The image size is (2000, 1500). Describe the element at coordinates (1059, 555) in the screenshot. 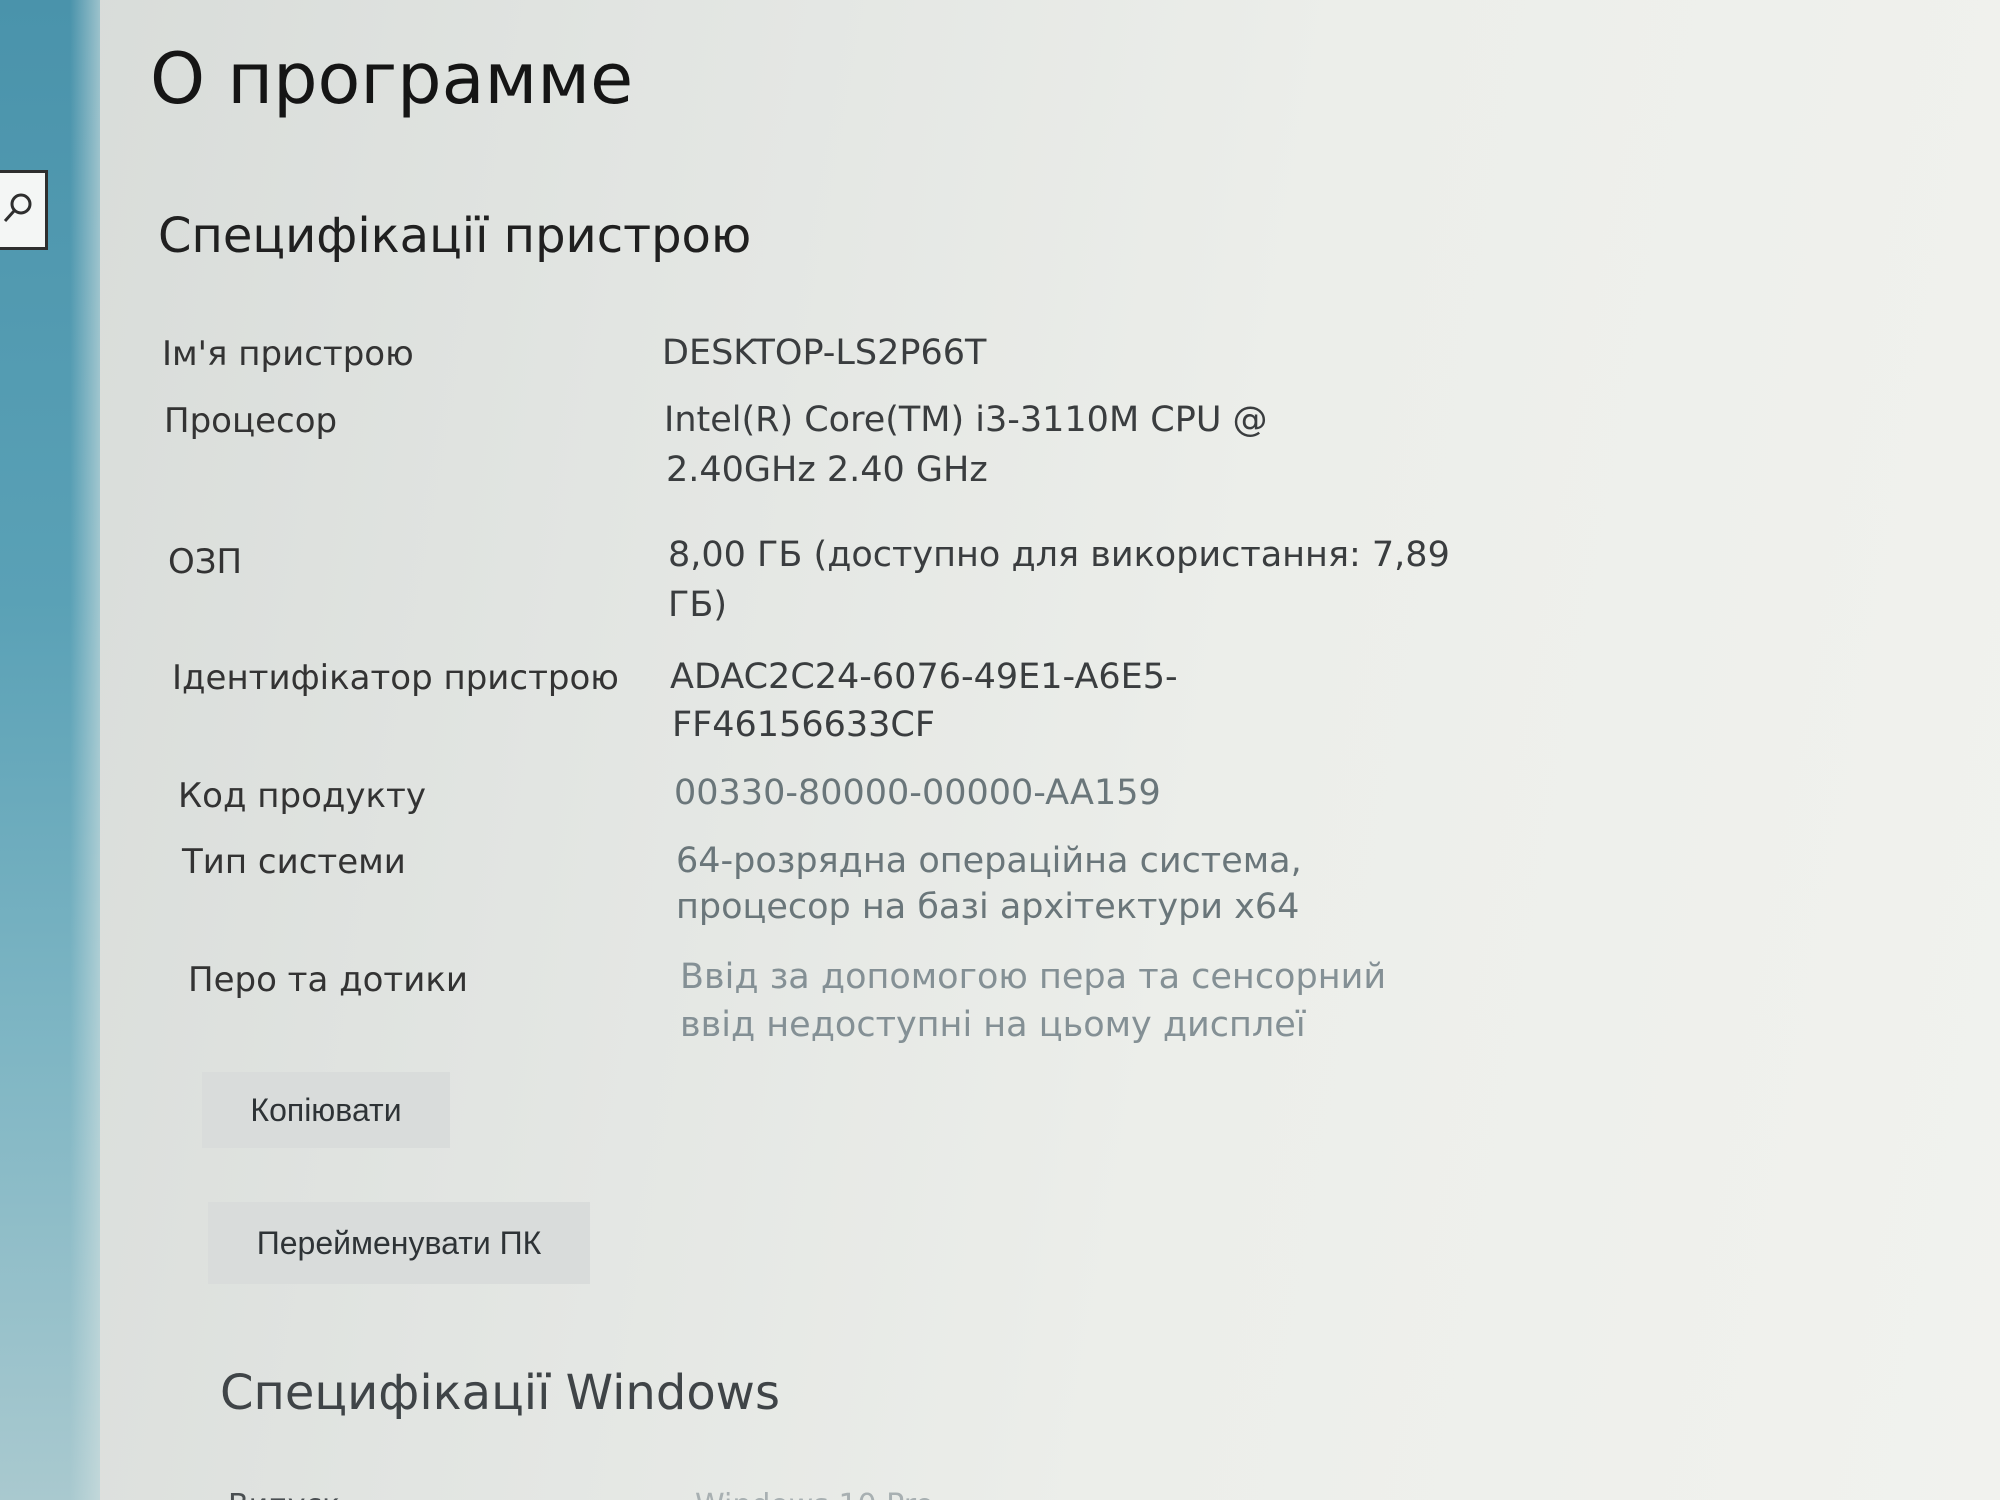

I see `spec-value: 8,00 ГБ (доступно для використання: 7,89` at that location.